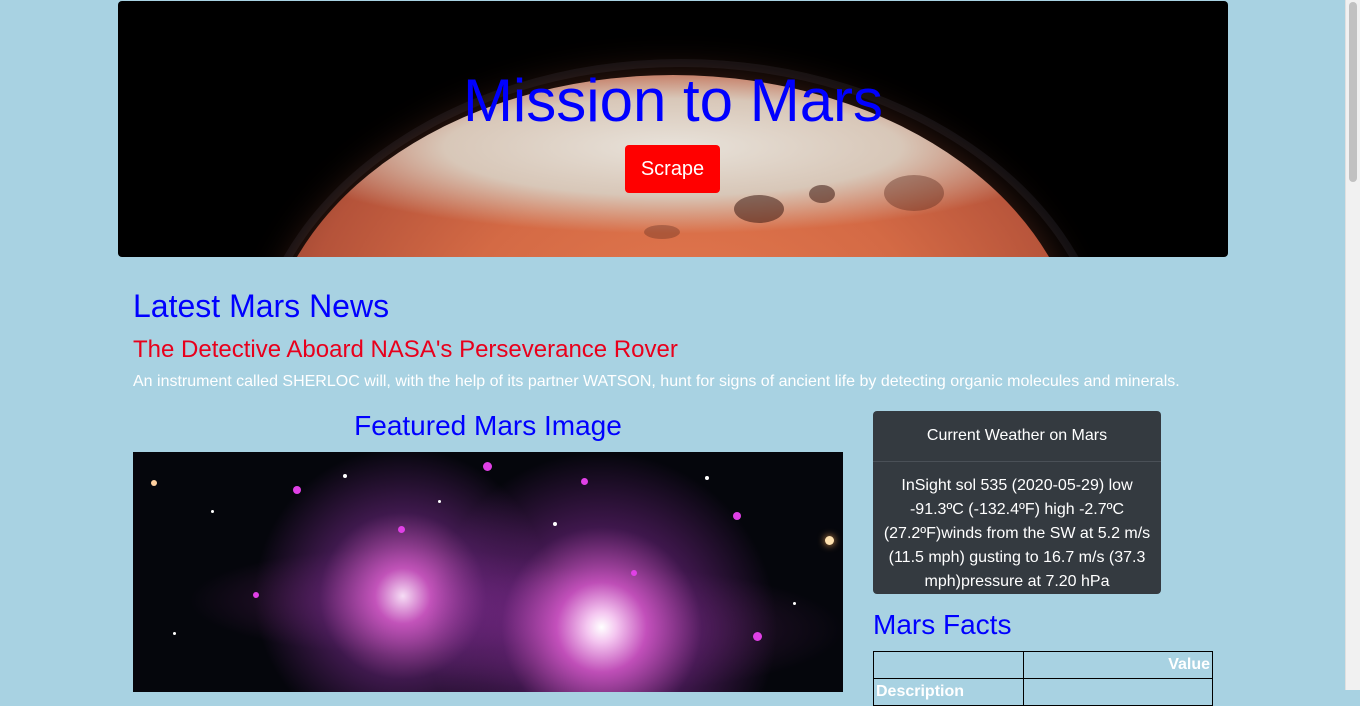 This screenshot has width=1360, height=706. What do you see at coordinates (1118, 692) in the screenshot?
I see `table-cell` at bounding box center [1118, 692].